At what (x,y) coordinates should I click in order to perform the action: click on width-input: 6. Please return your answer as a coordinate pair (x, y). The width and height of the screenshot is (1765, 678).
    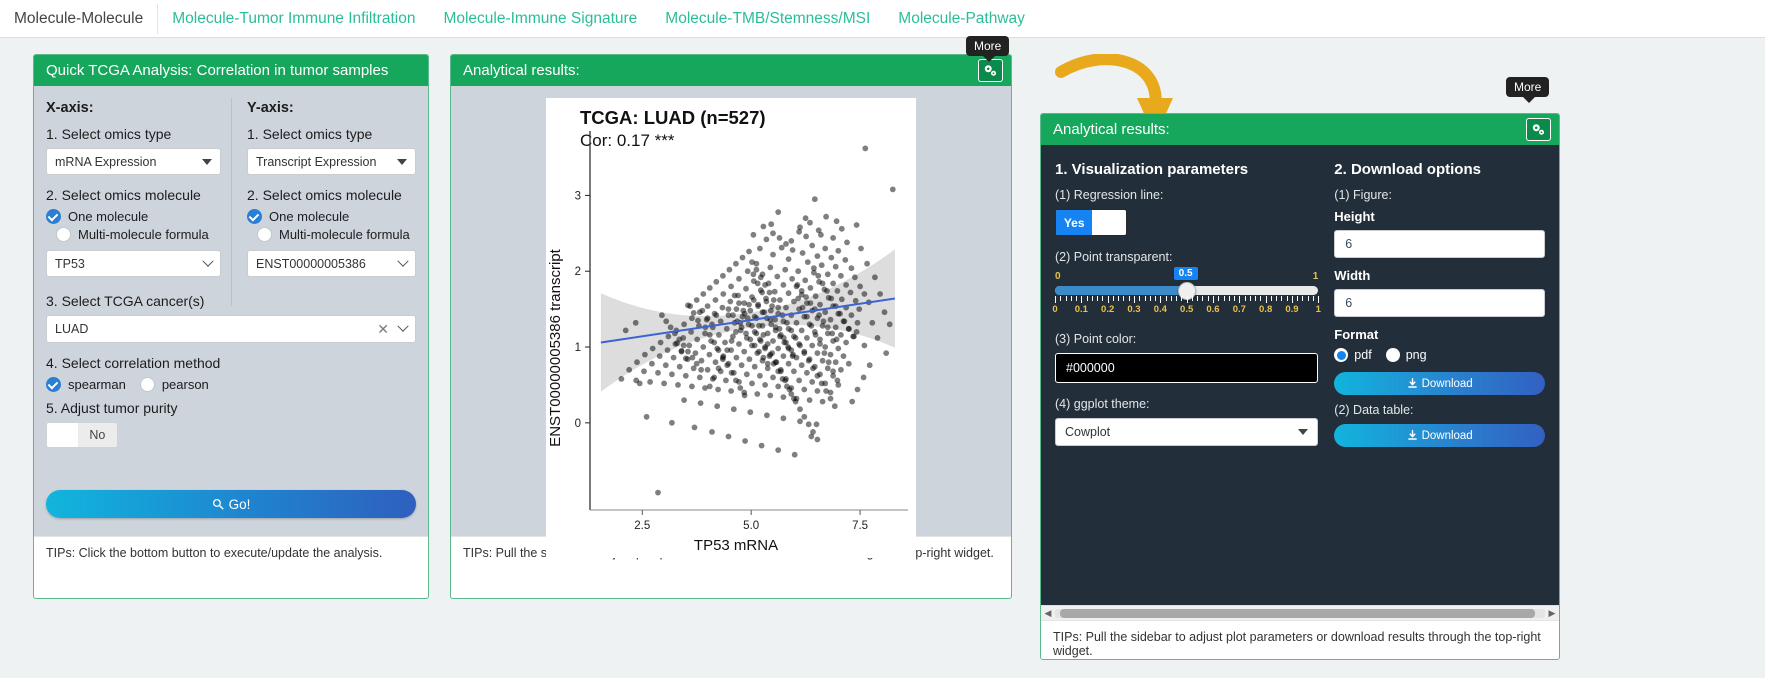
    Looking at the image, I should click on (1439, 303).